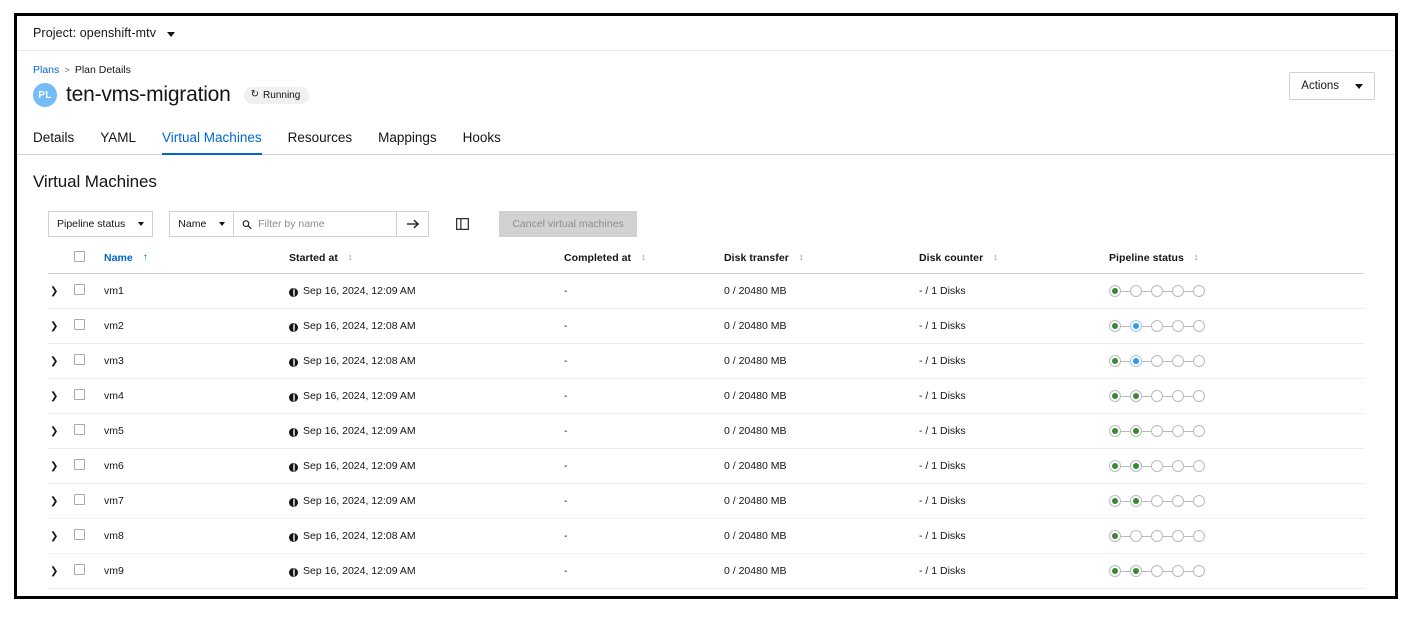  I want to click on project-selector: Project: openshift-mtv, so click(104, 33).